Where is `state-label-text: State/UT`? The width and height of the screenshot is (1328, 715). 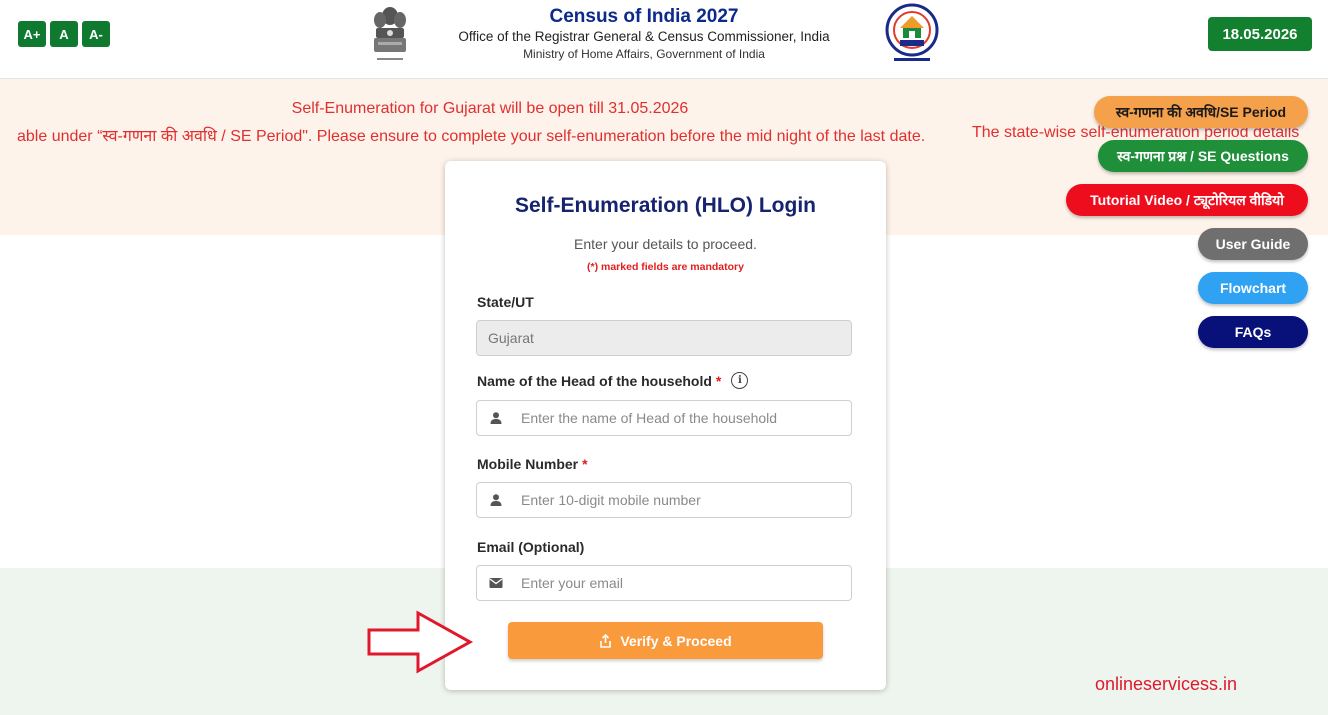 state-label-text: State/UT is located at coordinates (505, 302).